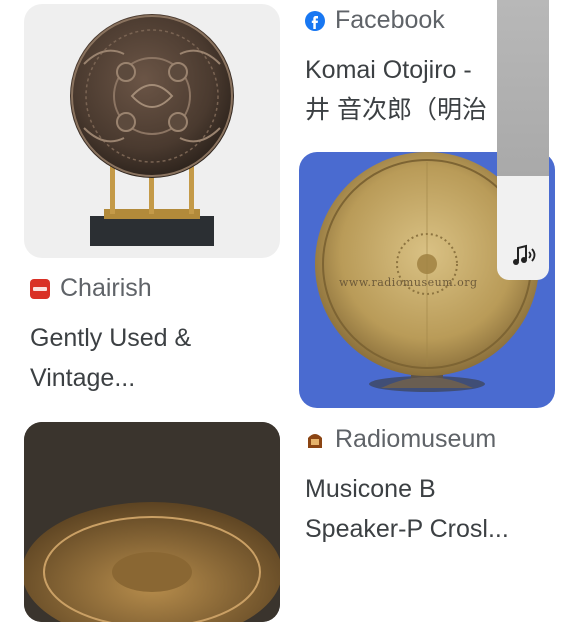  I want to click on result-title-facebook: Komai Otojiro - 井 音次郎（明治, so click(405, 90).